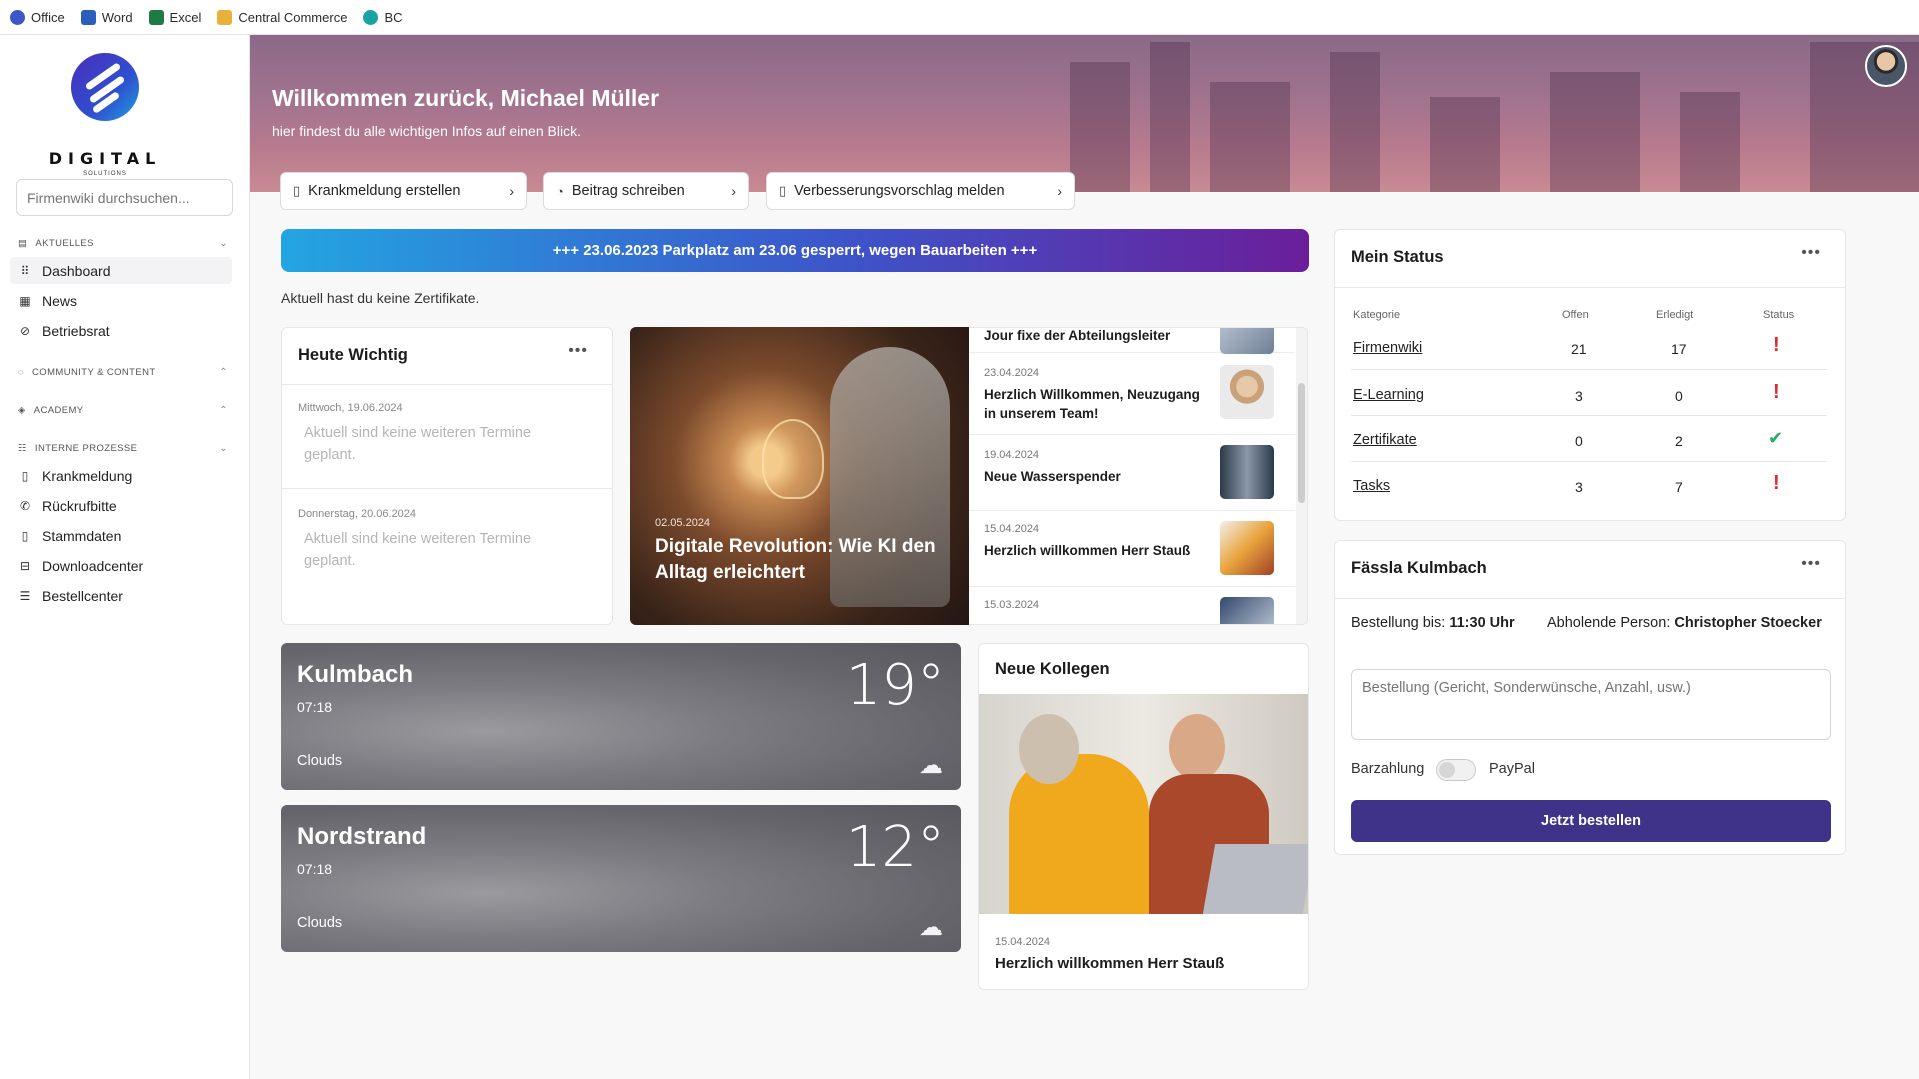 The image size is (1919, 1079). What do you see at coordinates (1579, 349) in the screenshot?
I see `status-open: 21` at bounding box center [1579, 349].